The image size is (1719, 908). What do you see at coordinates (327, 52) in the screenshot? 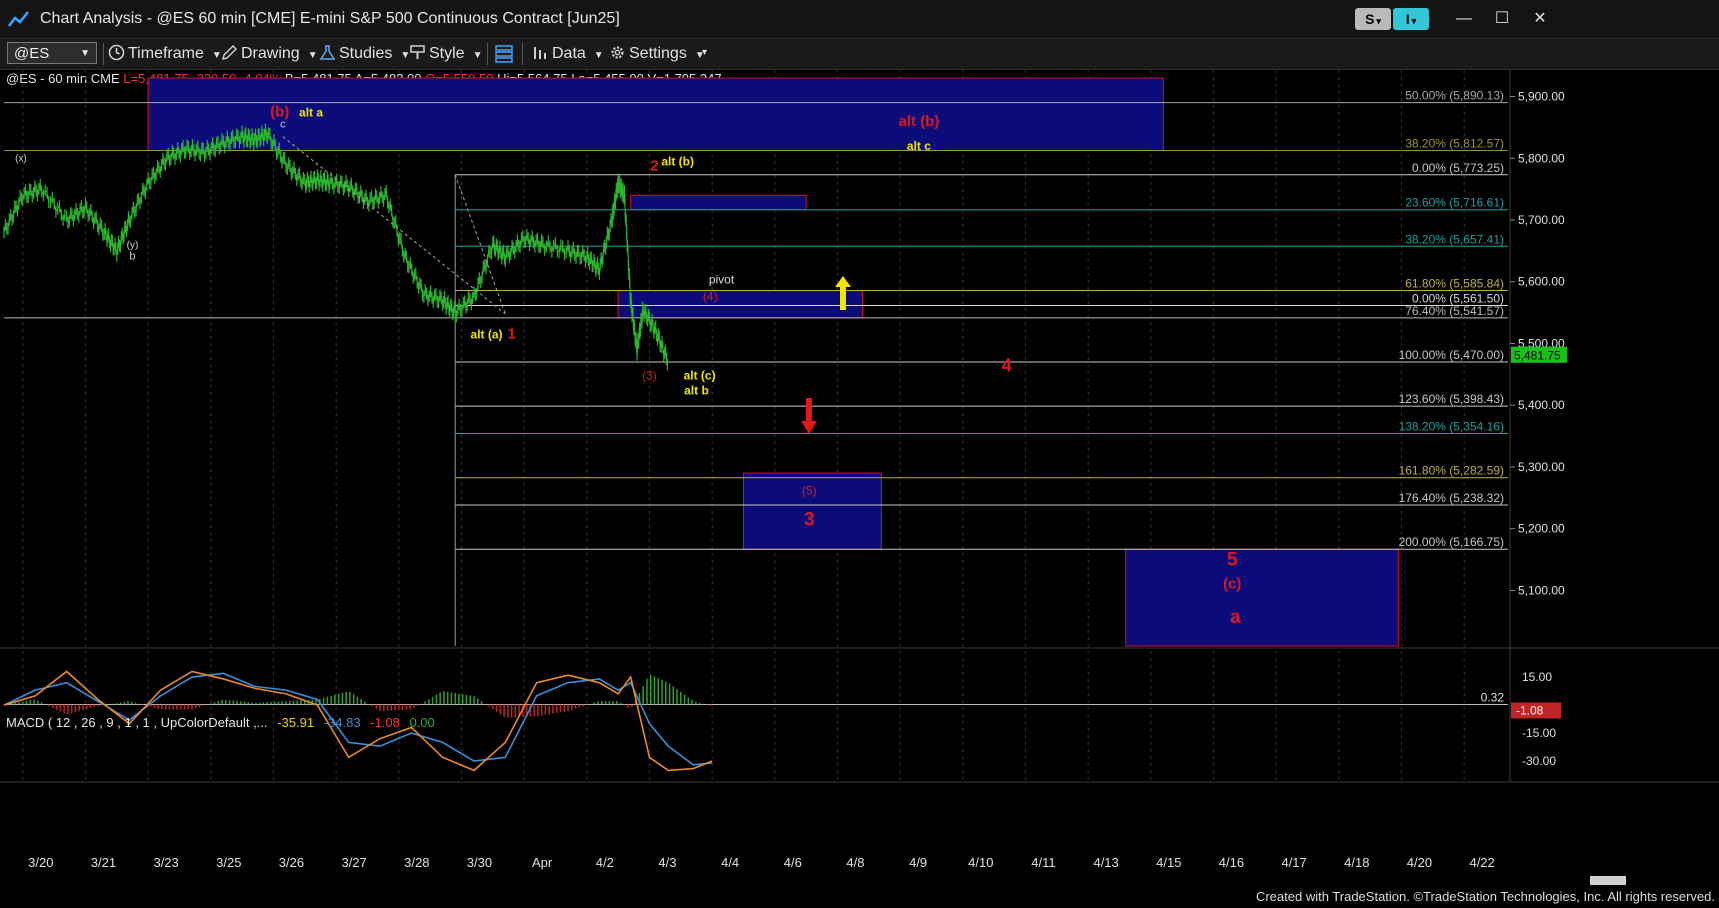
I see `flask-icon` at bounding box center [327, 52].